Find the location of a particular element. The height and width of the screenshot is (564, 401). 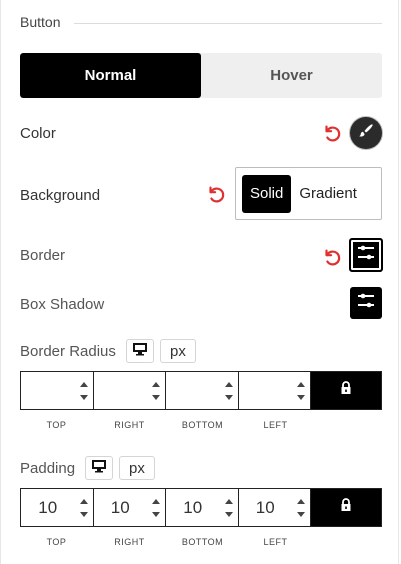

color-label: Color is located at coordinates (38, 133).